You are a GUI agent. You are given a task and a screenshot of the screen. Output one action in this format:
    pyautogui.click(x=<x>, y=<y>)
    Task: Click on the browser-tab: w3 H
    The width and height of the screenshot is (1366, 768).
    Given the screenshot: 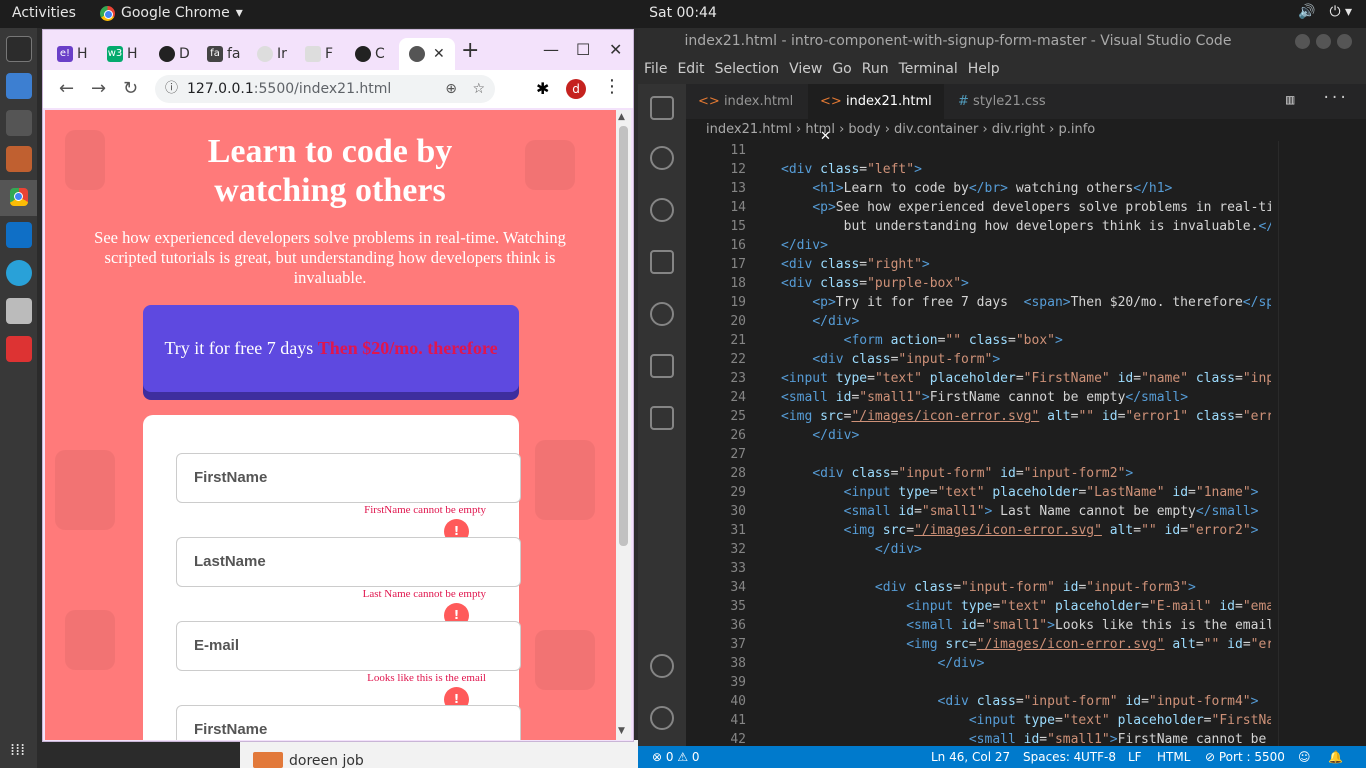 What is the action you would take?
    pyautogui.click(x=122, y=54)
    